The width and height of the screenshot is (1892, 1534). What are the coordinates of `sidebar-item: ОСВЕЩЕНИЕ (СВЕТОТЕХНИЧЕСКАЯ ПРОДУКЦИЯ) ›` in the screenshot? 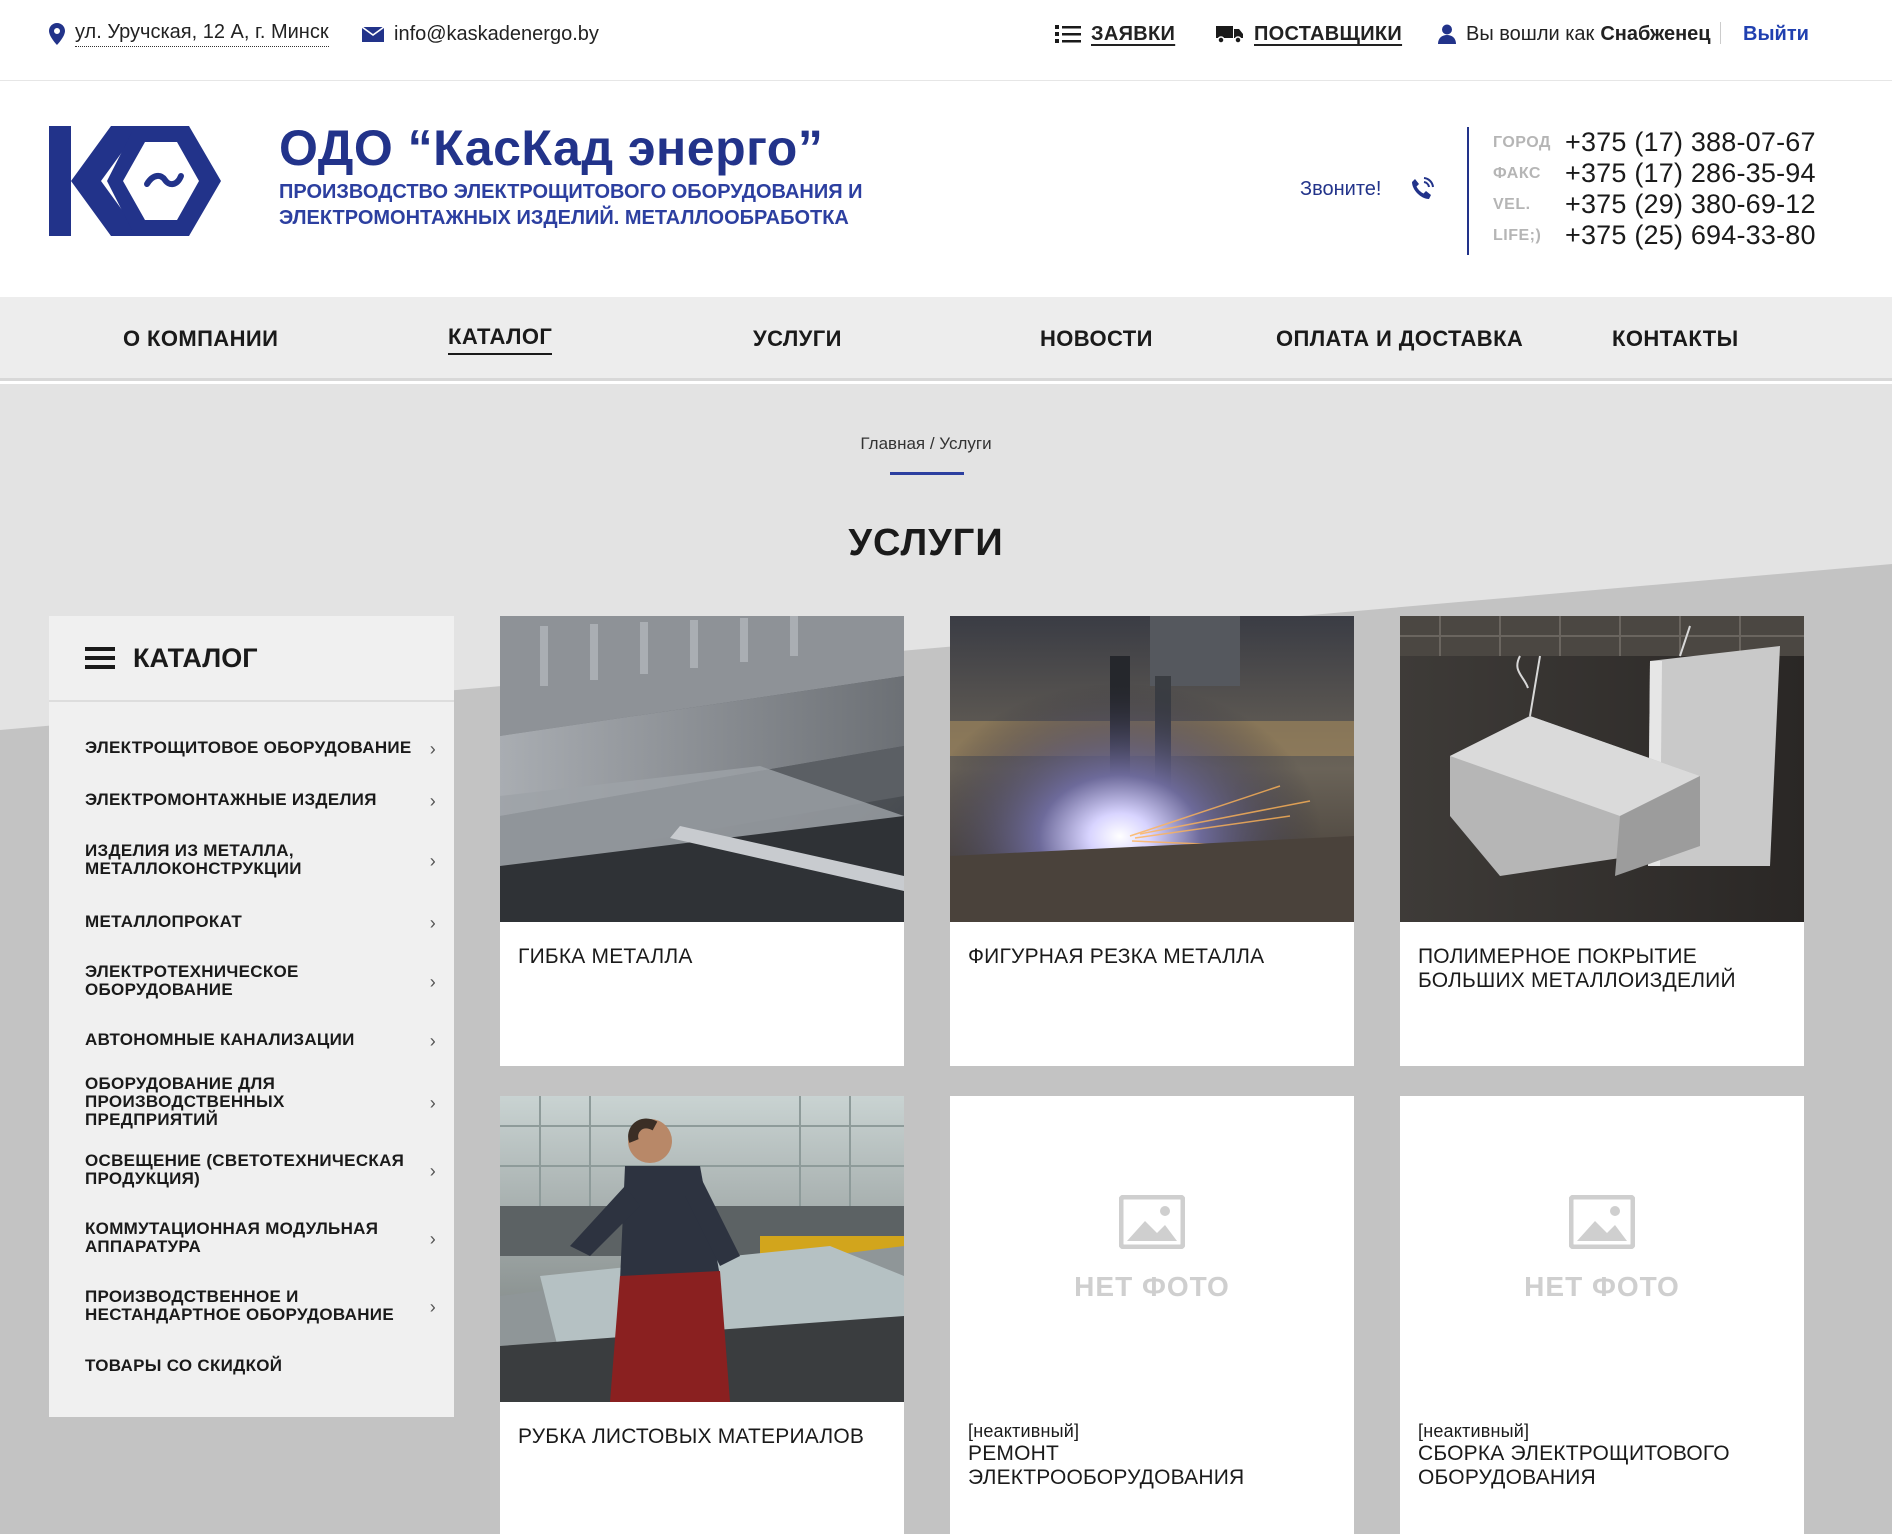 It's located at (251, 1170).